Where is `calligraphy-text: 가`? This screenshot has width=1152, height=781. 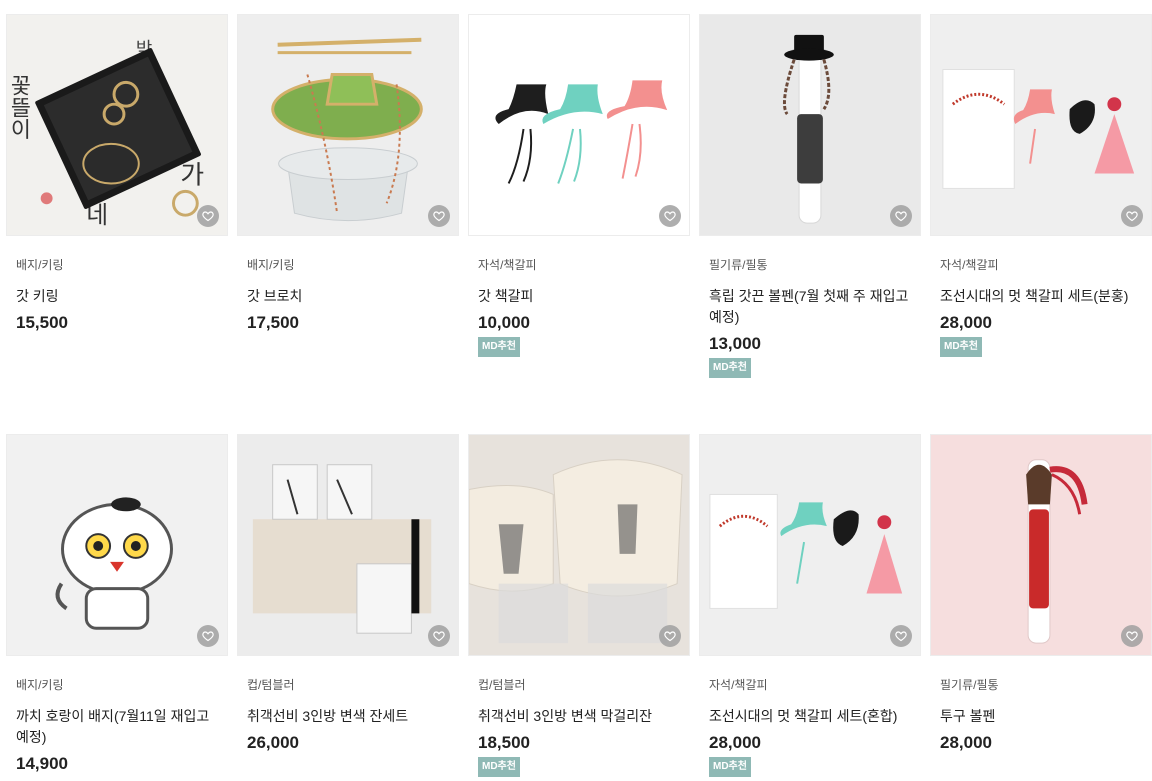
calligraphy-text: 가 is located at coordinates (192, 175).